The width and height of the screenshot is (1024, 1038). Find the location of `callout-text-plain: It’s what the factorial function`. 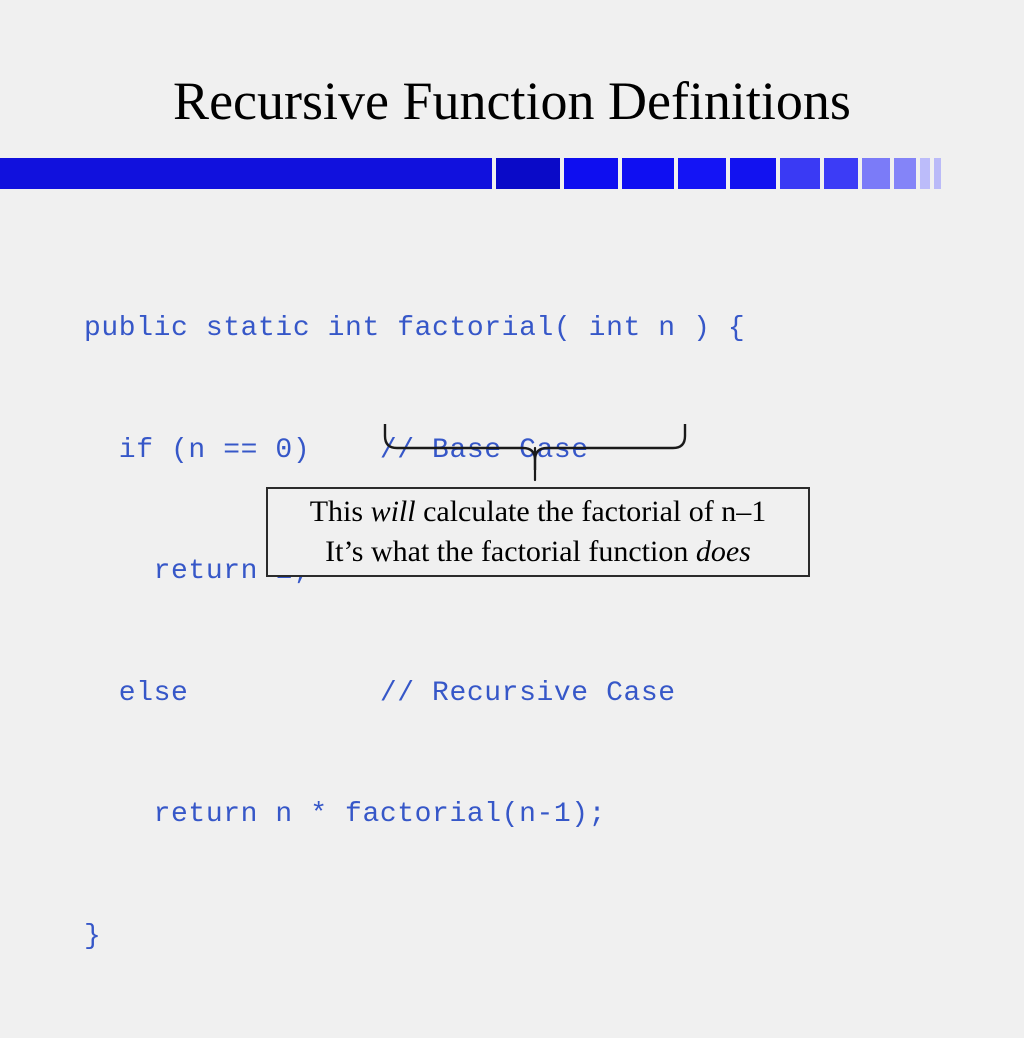

callout-text-plain: It’s what the factorial function is located at coordinates (510, 551).